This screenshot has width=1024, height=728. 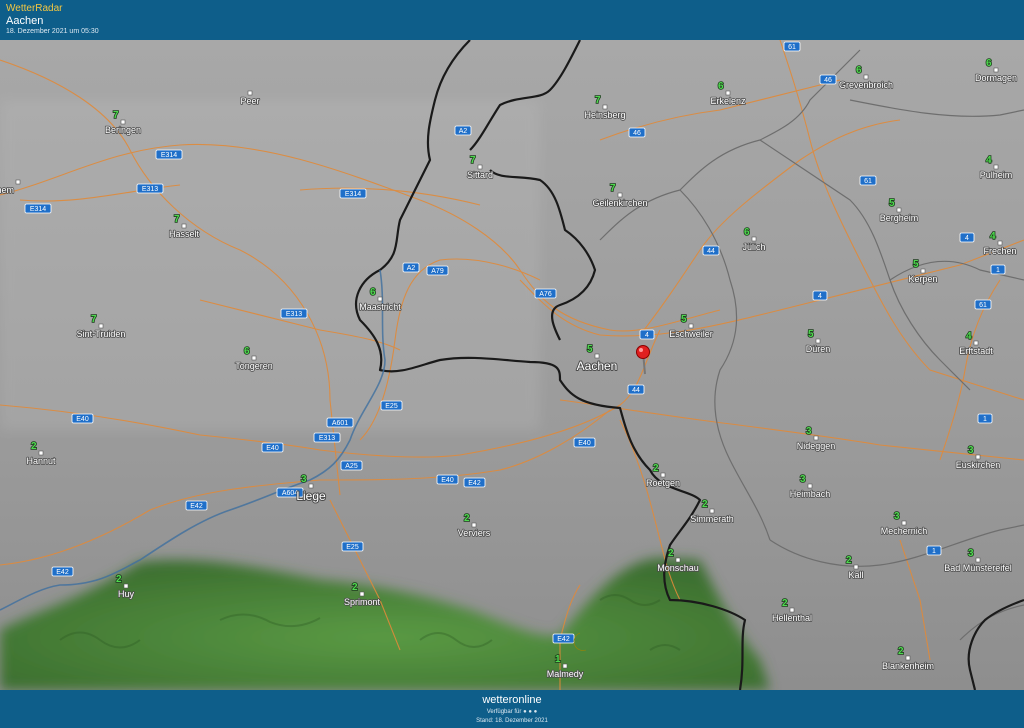 What do you see at coordinates (892, 203) in the screenshot?
I see `city-temperature: 5` at bounding box center [892, 203].